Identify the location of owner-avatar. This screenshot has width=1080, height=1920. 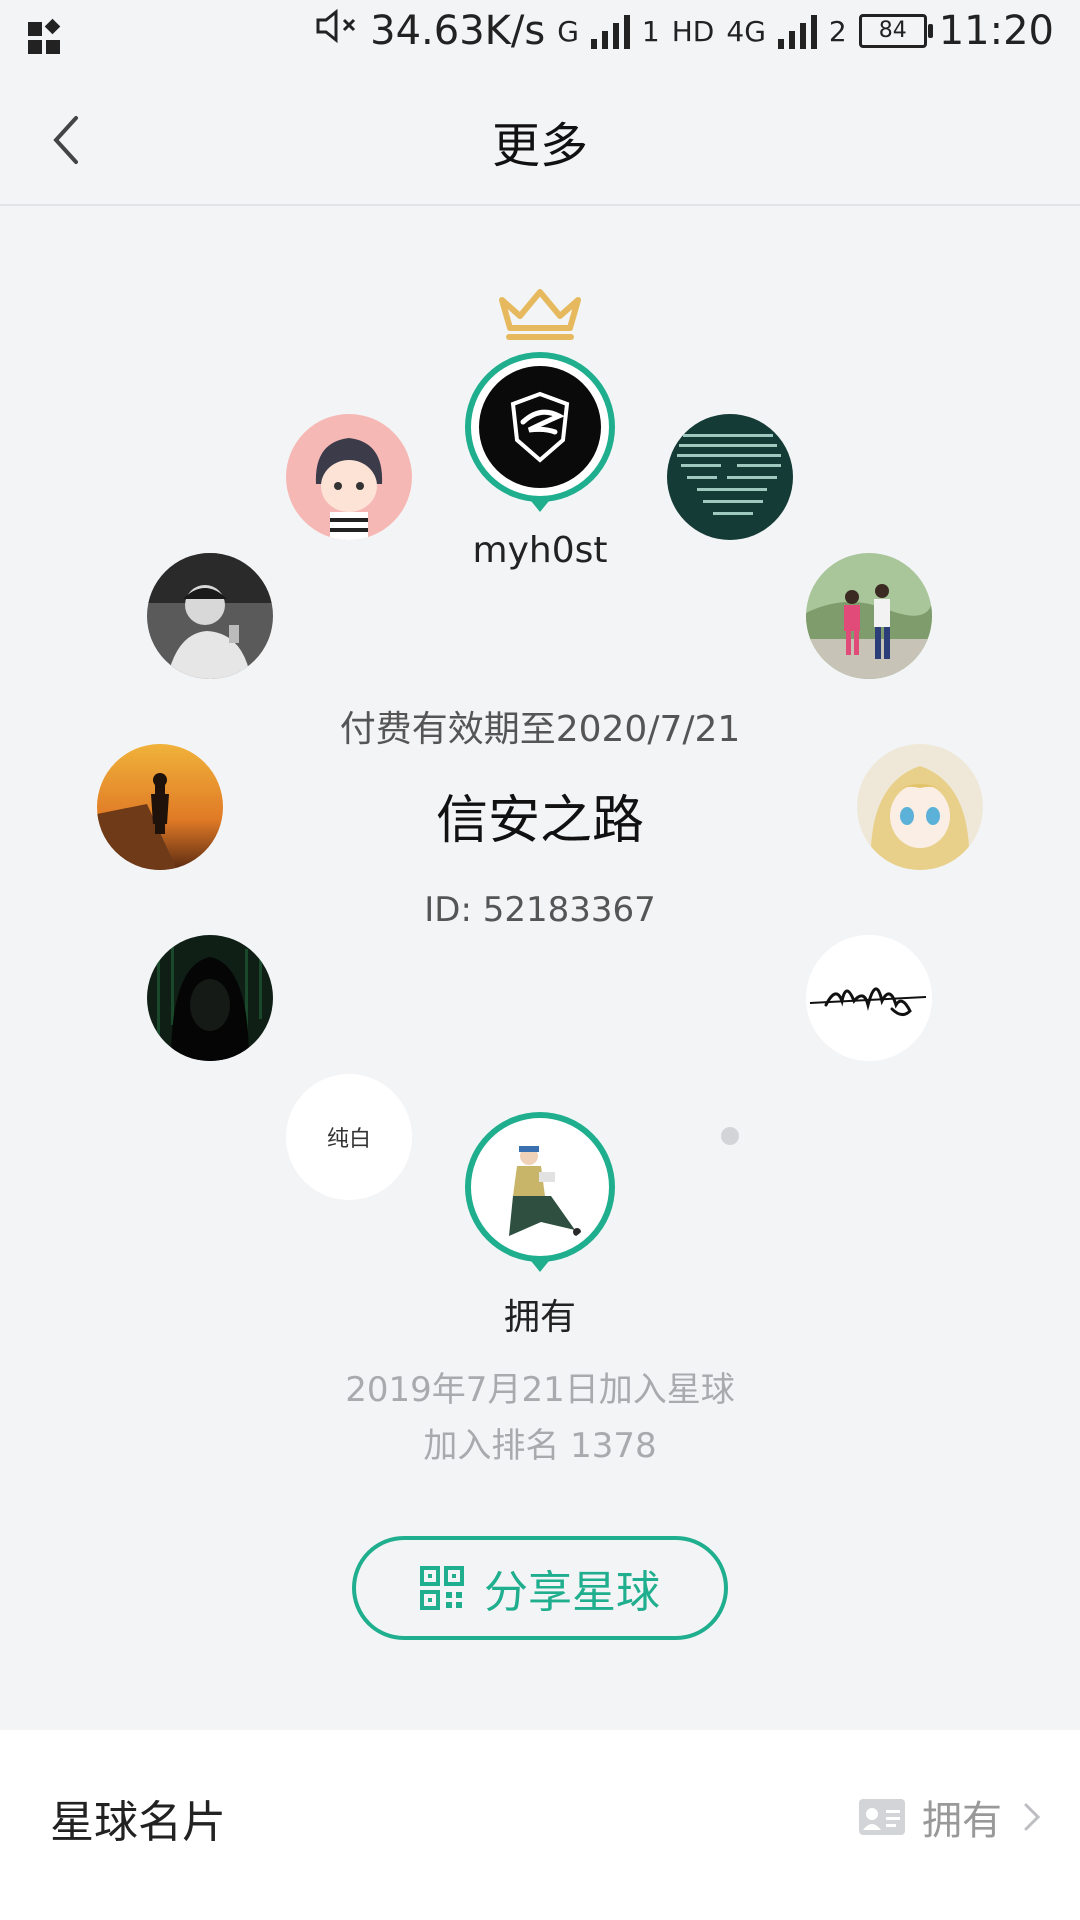
(540, 432).